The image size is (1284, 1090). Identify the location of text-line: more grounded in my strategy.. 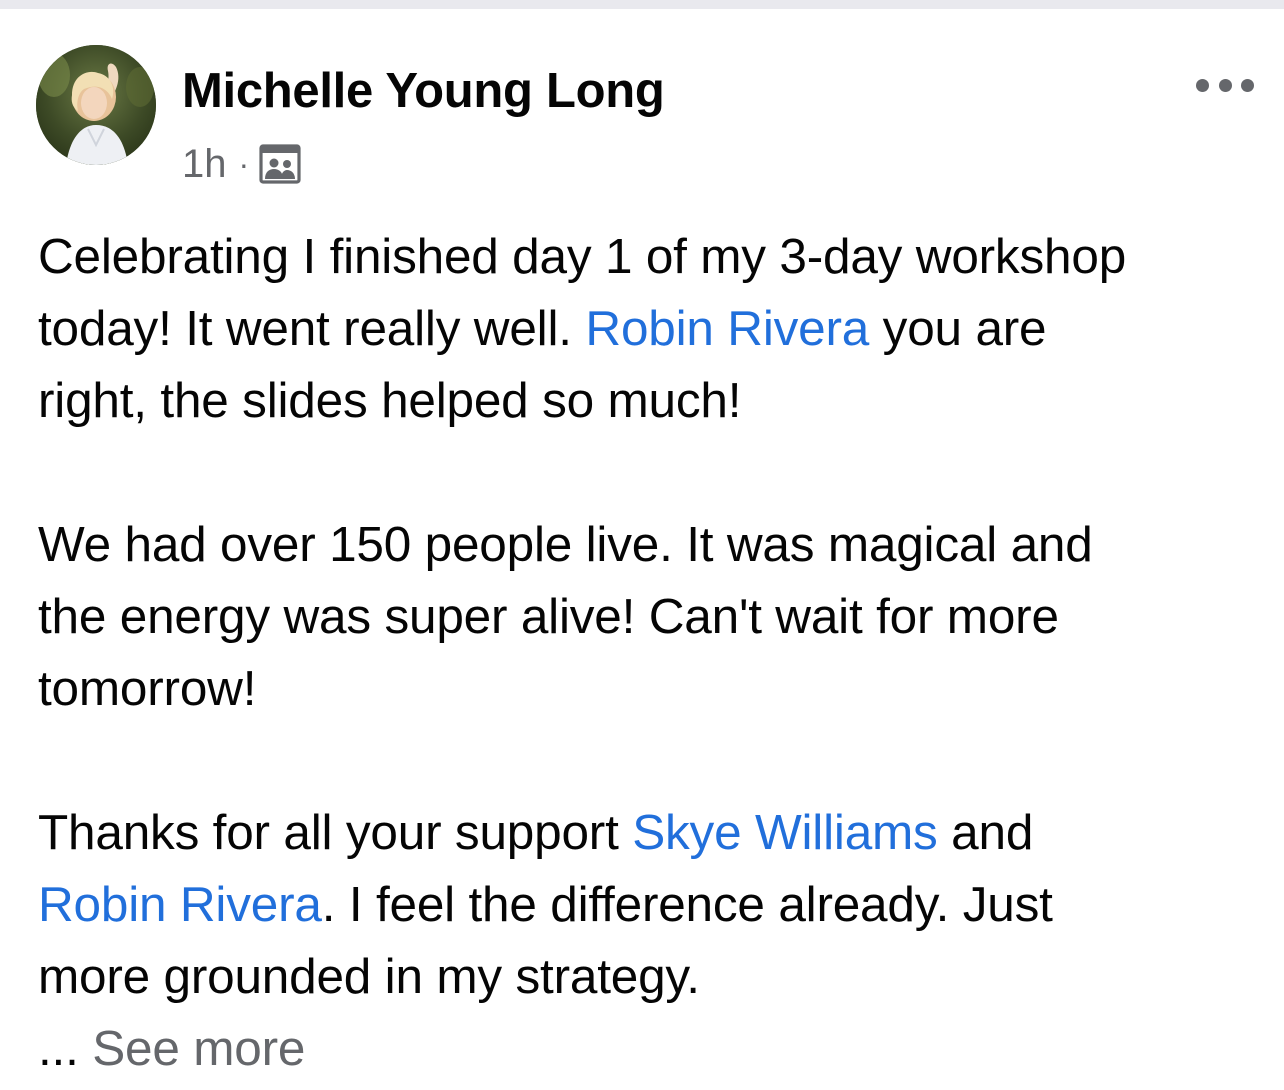
(653, 977).